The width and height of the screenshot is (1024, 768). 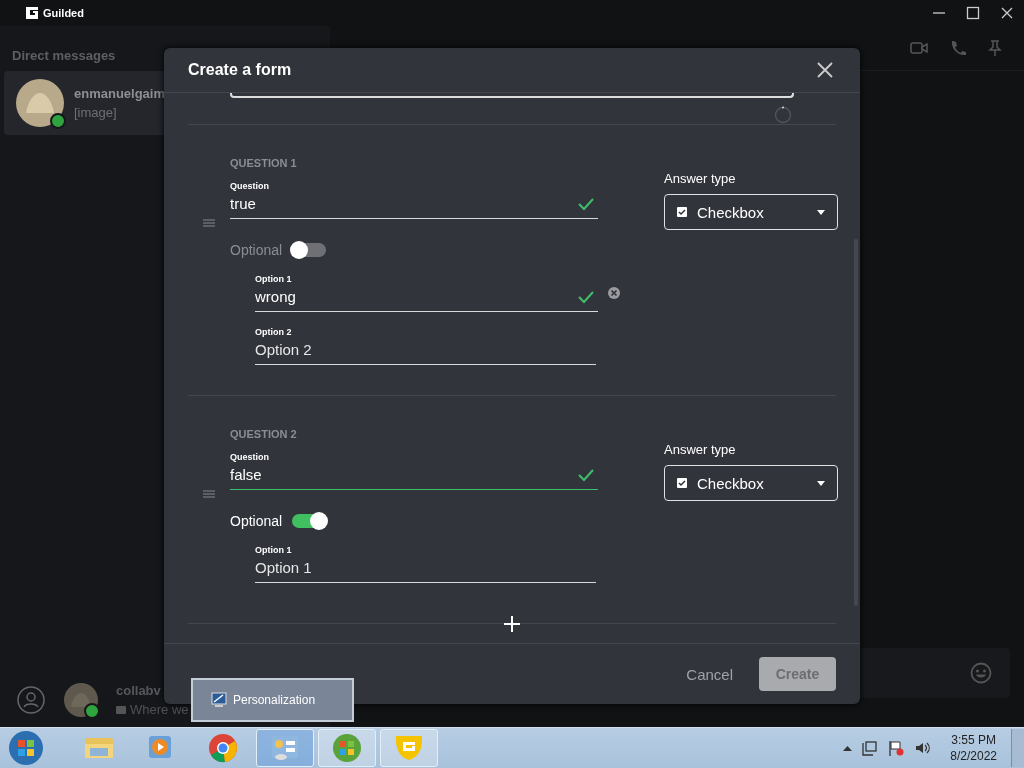 What do you see at coordinates (264, 434) in the screenshot?
I see `question-label: QUESTION 2` at bounding box center [264, 434].